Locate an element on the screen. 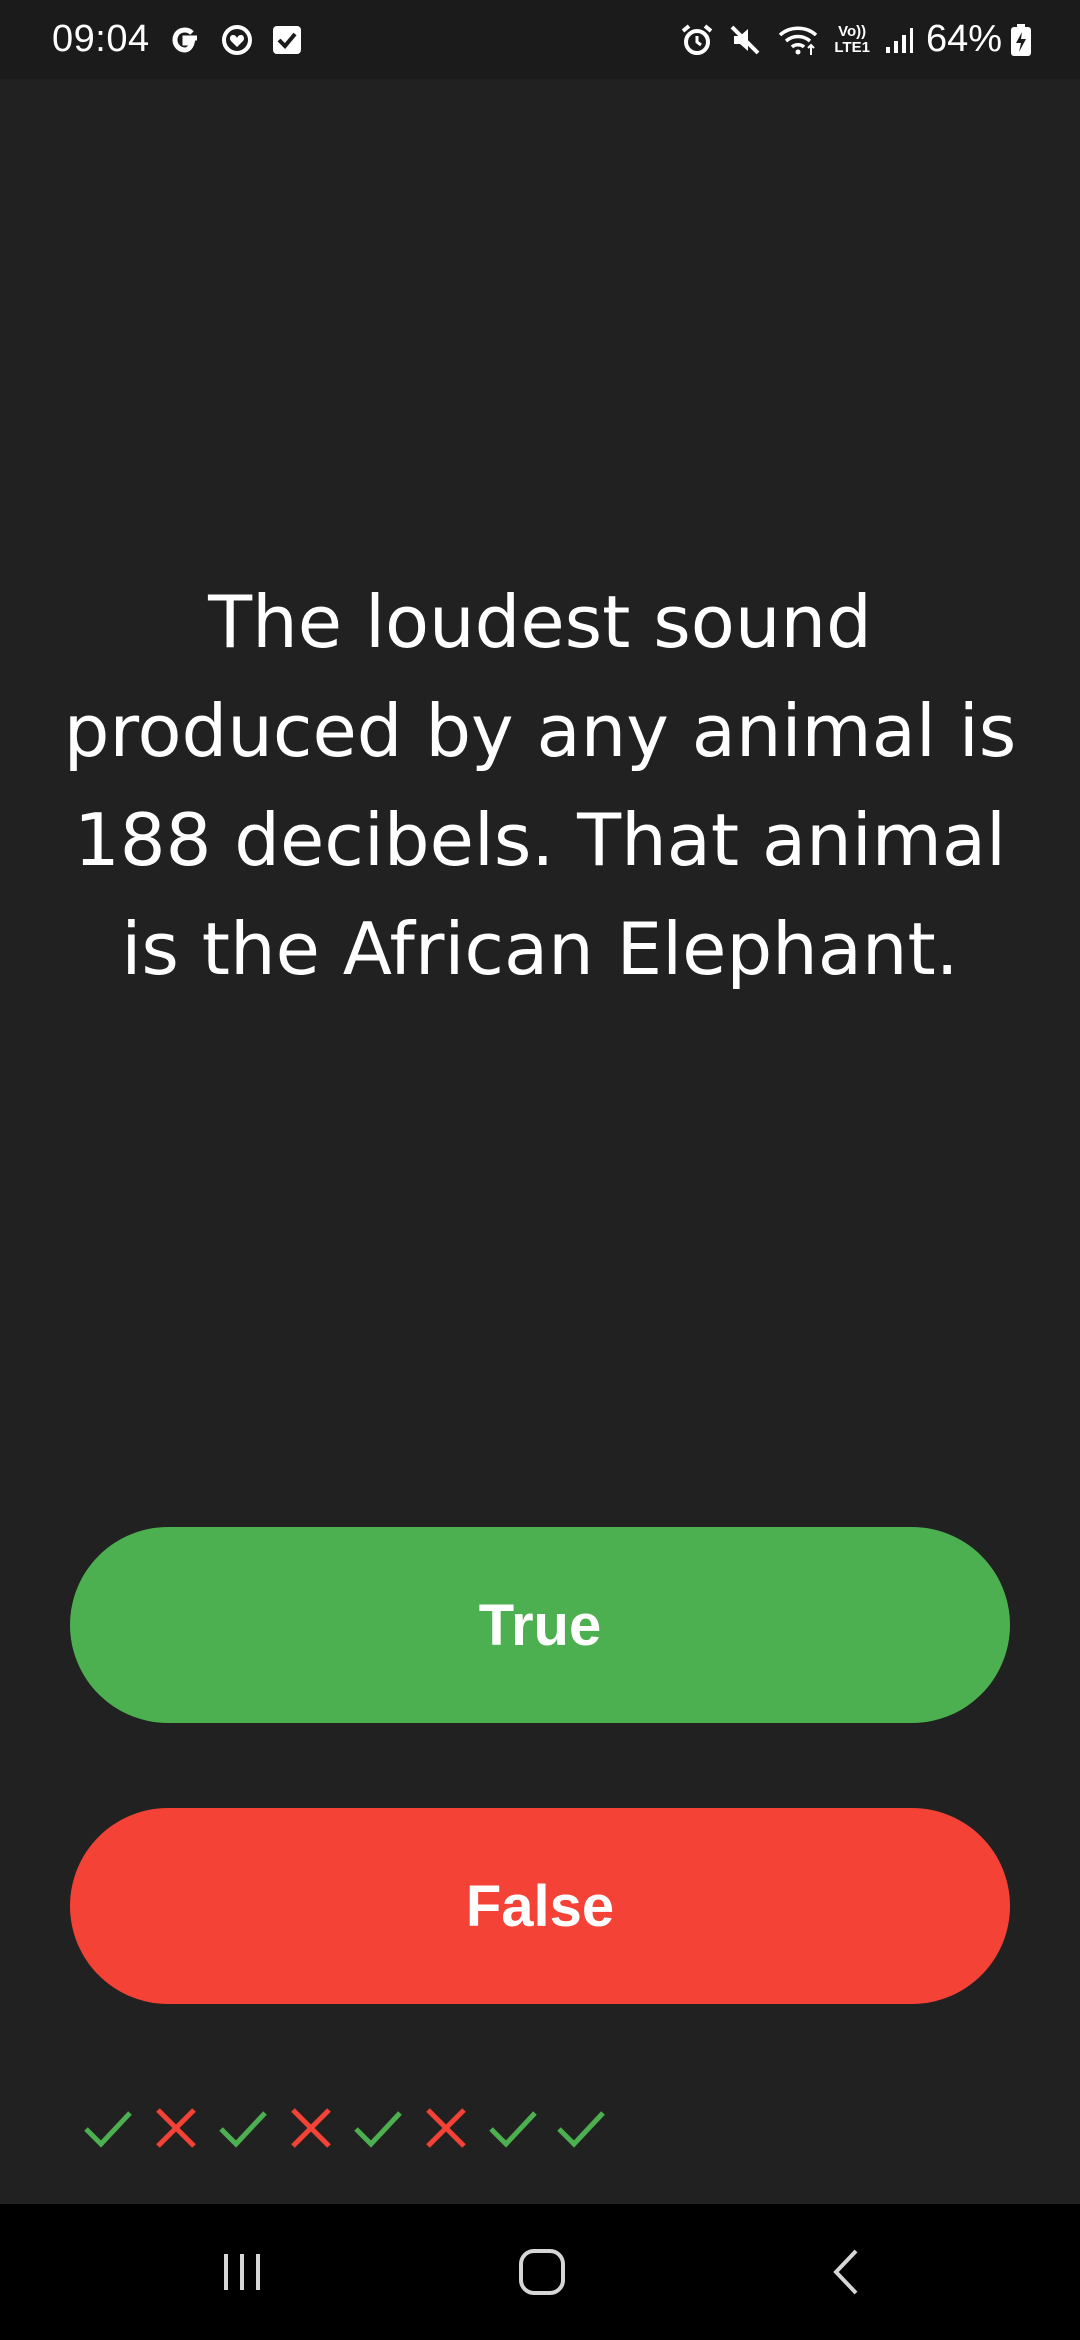  home-icon is located at coordinates (542, 2272).